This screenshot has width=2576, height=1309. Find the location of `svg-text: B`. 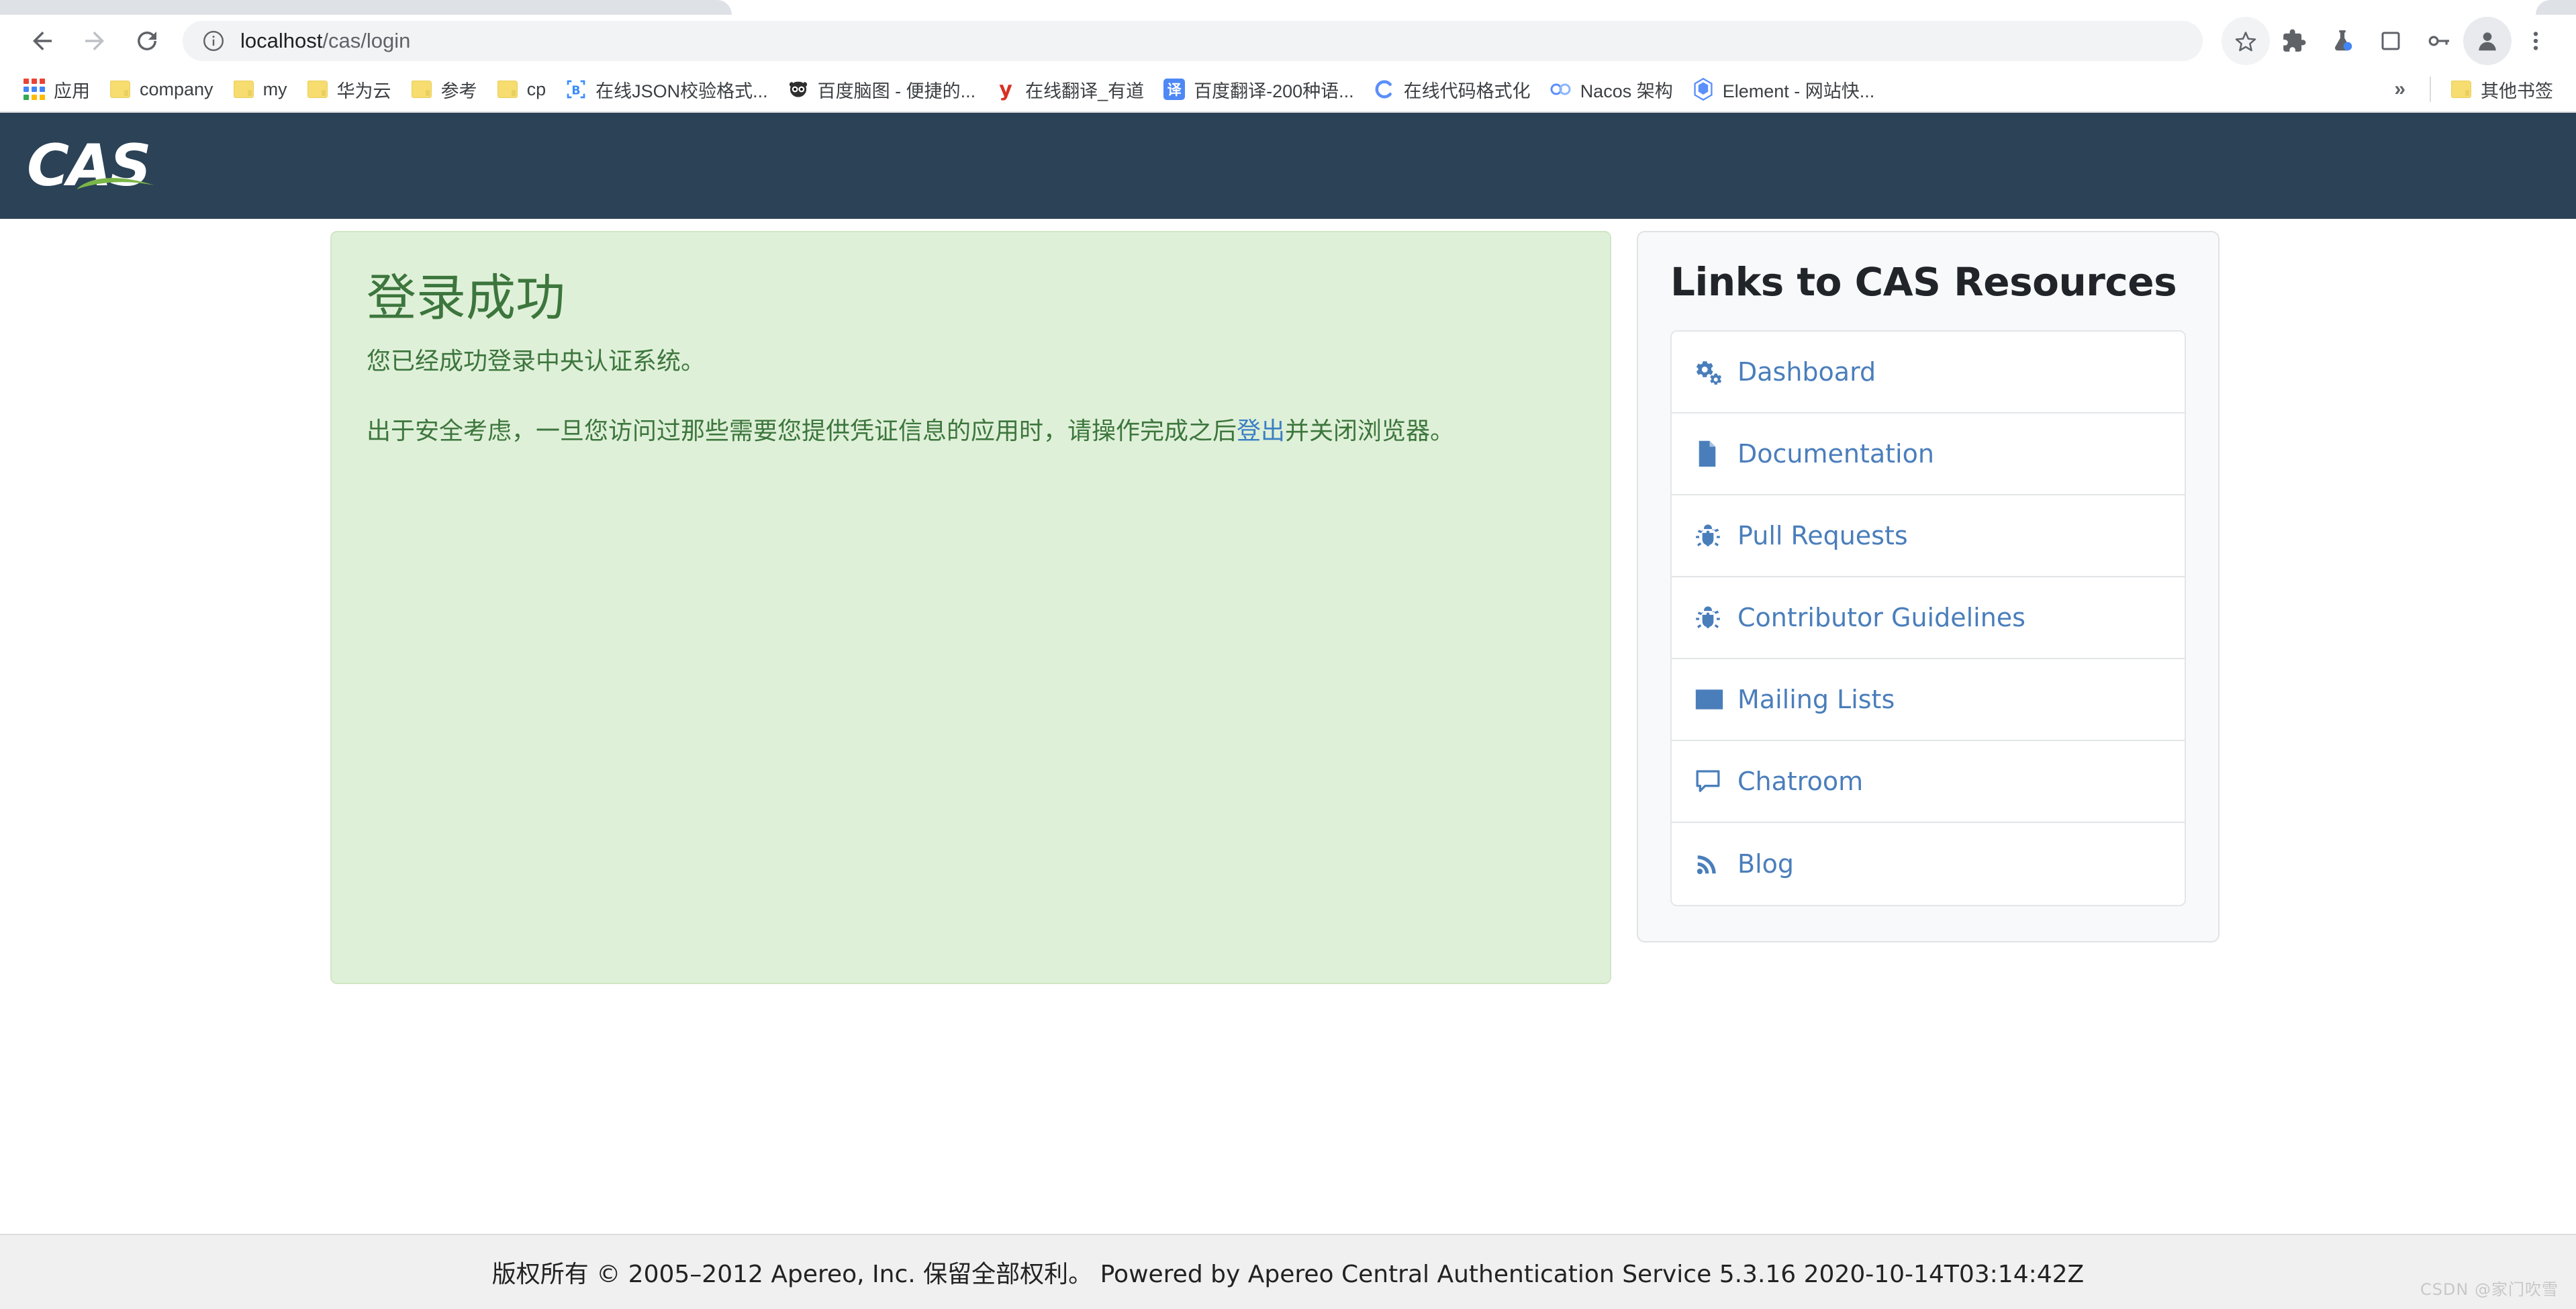

svg-text: B is located at coordinates (575, 90).